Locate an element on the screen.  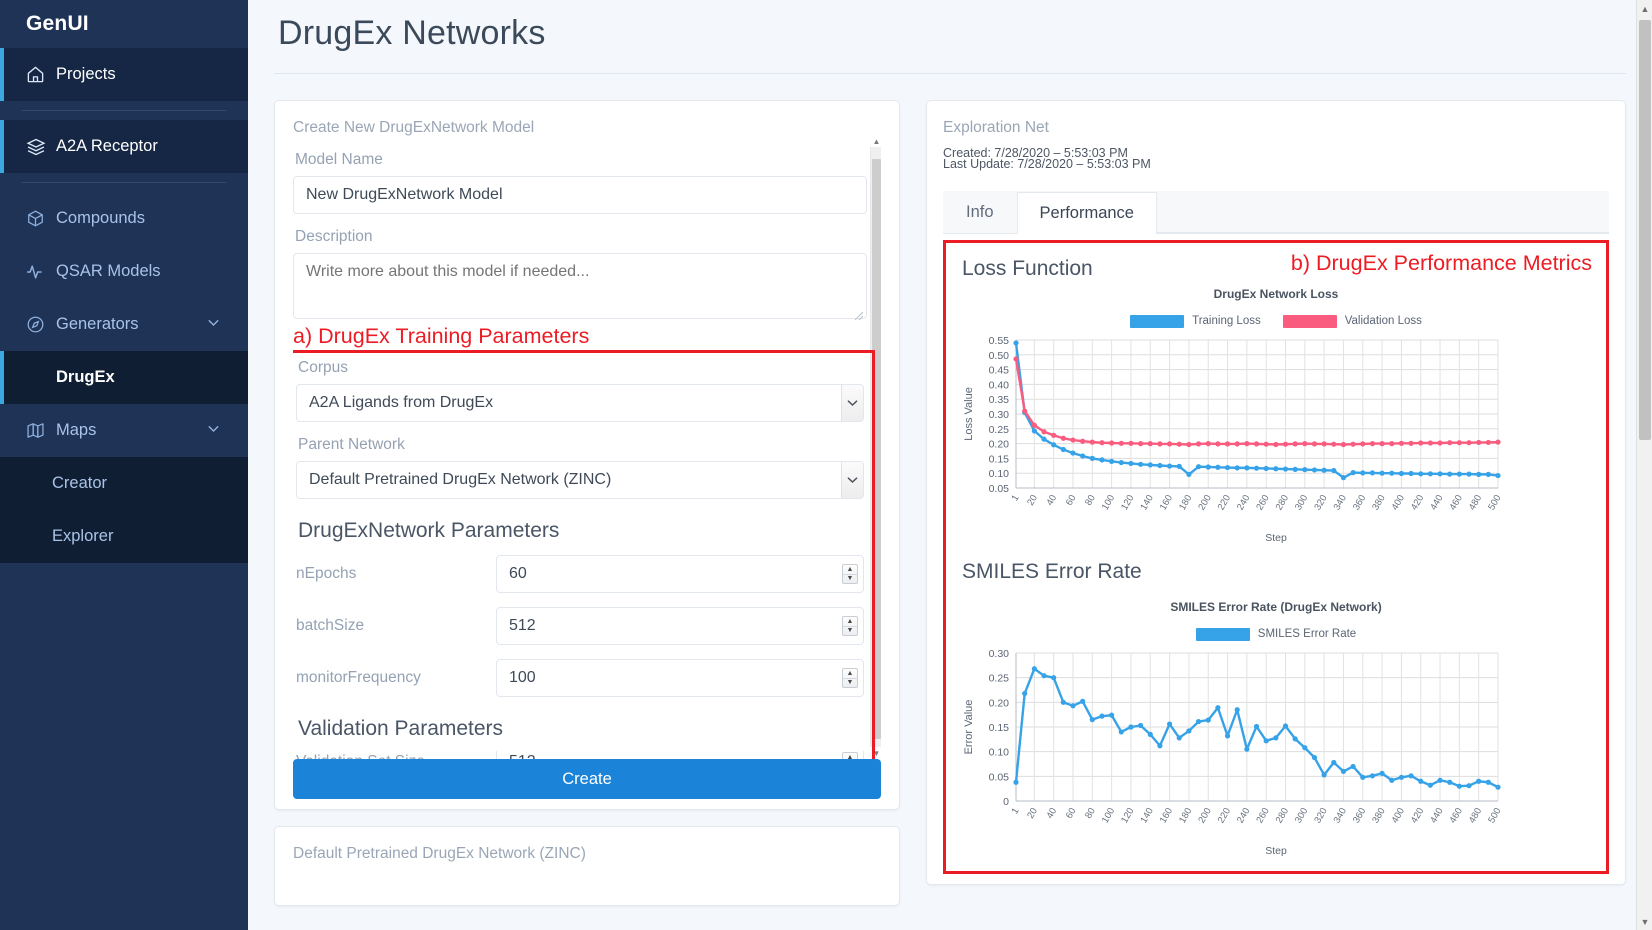
page-title: DrugEx Networks is located at coordinates (412, 33).